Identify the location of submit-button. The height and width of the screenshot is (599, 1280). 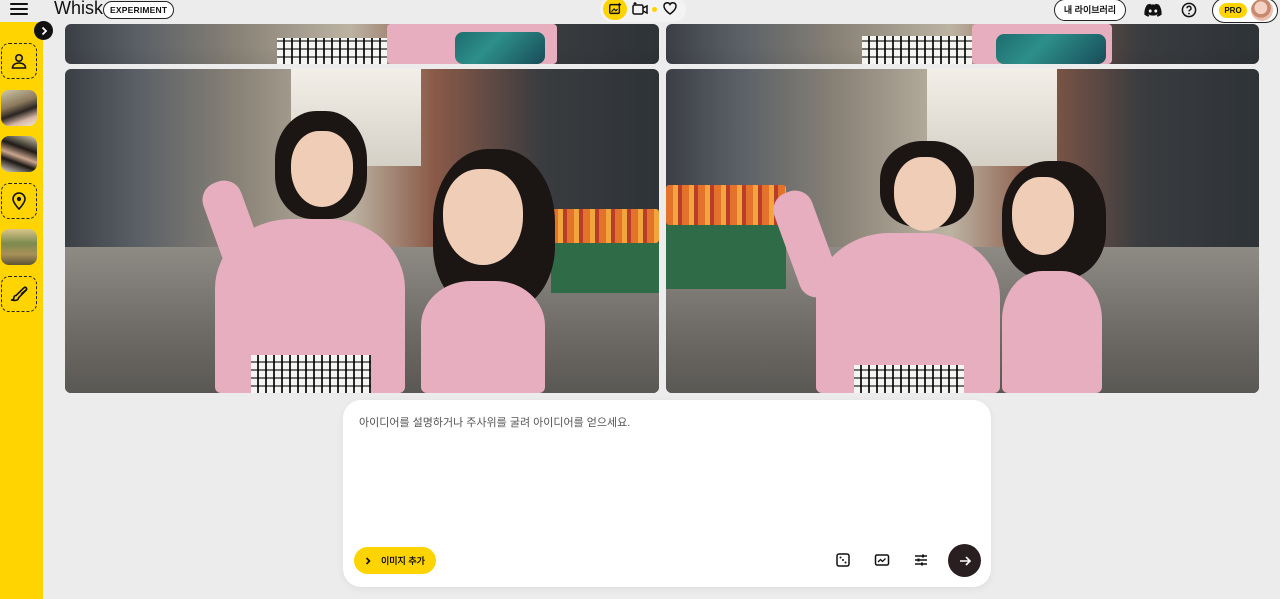
(964, 560).